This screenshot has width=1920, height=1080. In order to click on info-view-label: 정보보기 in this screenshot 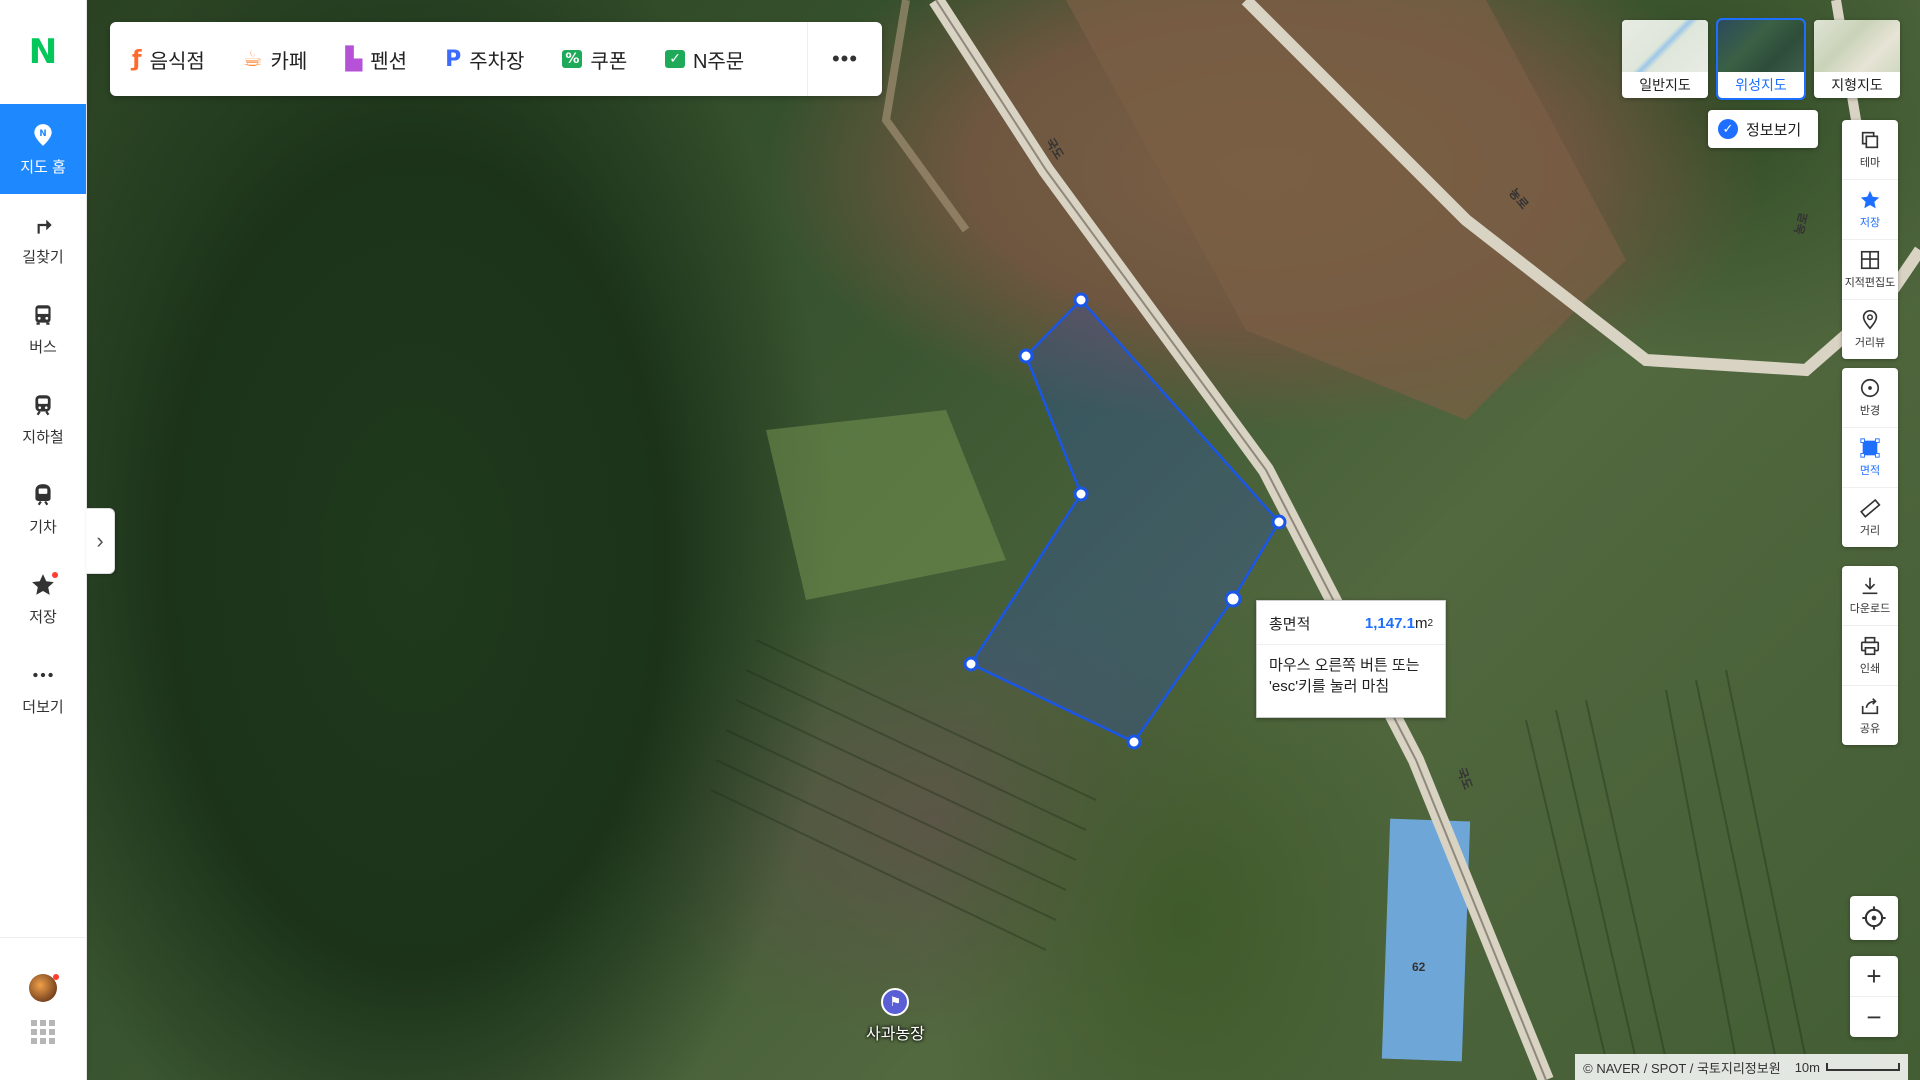, I will do `click(1774, 130)`.